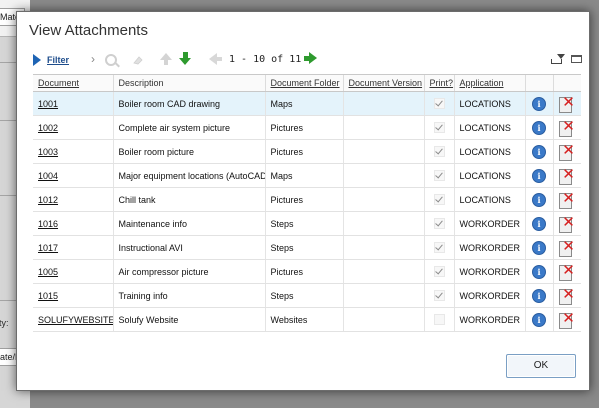  What do you see at coordinates (73, 151) in the screenshot?
I see `document-link: 1003` at bounding box center [73, 151].